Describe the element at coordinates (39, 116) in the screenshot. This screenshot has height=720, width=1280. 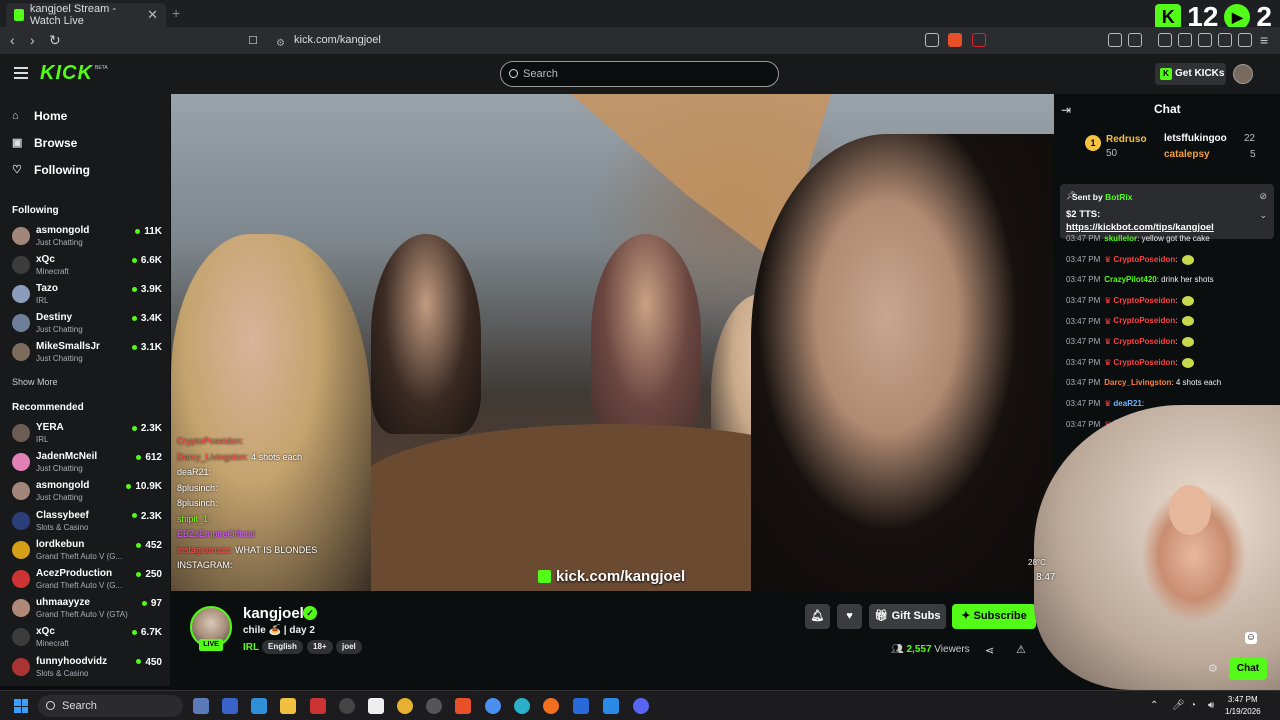
I see `sidebar-item-home: ⌂ Home` at that location.